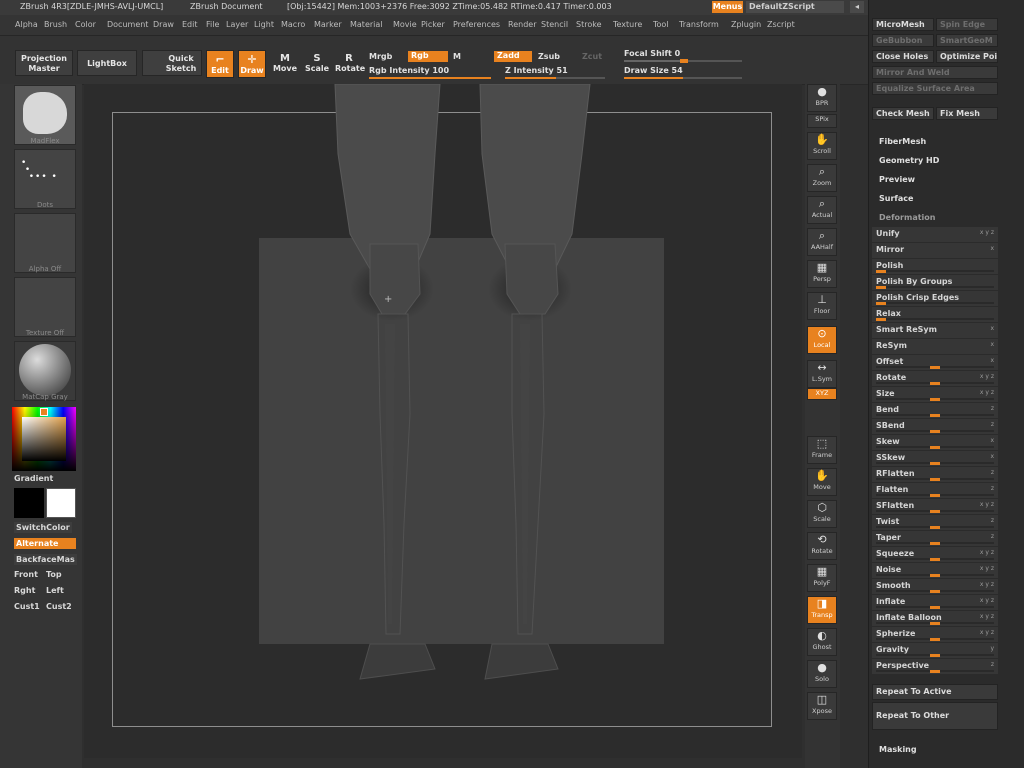 The image size is (1024, 768). Describe the element at coordinates (822, 274) in the screenshot. I see `shelf-persp-button: ▦ Persp` at that location.